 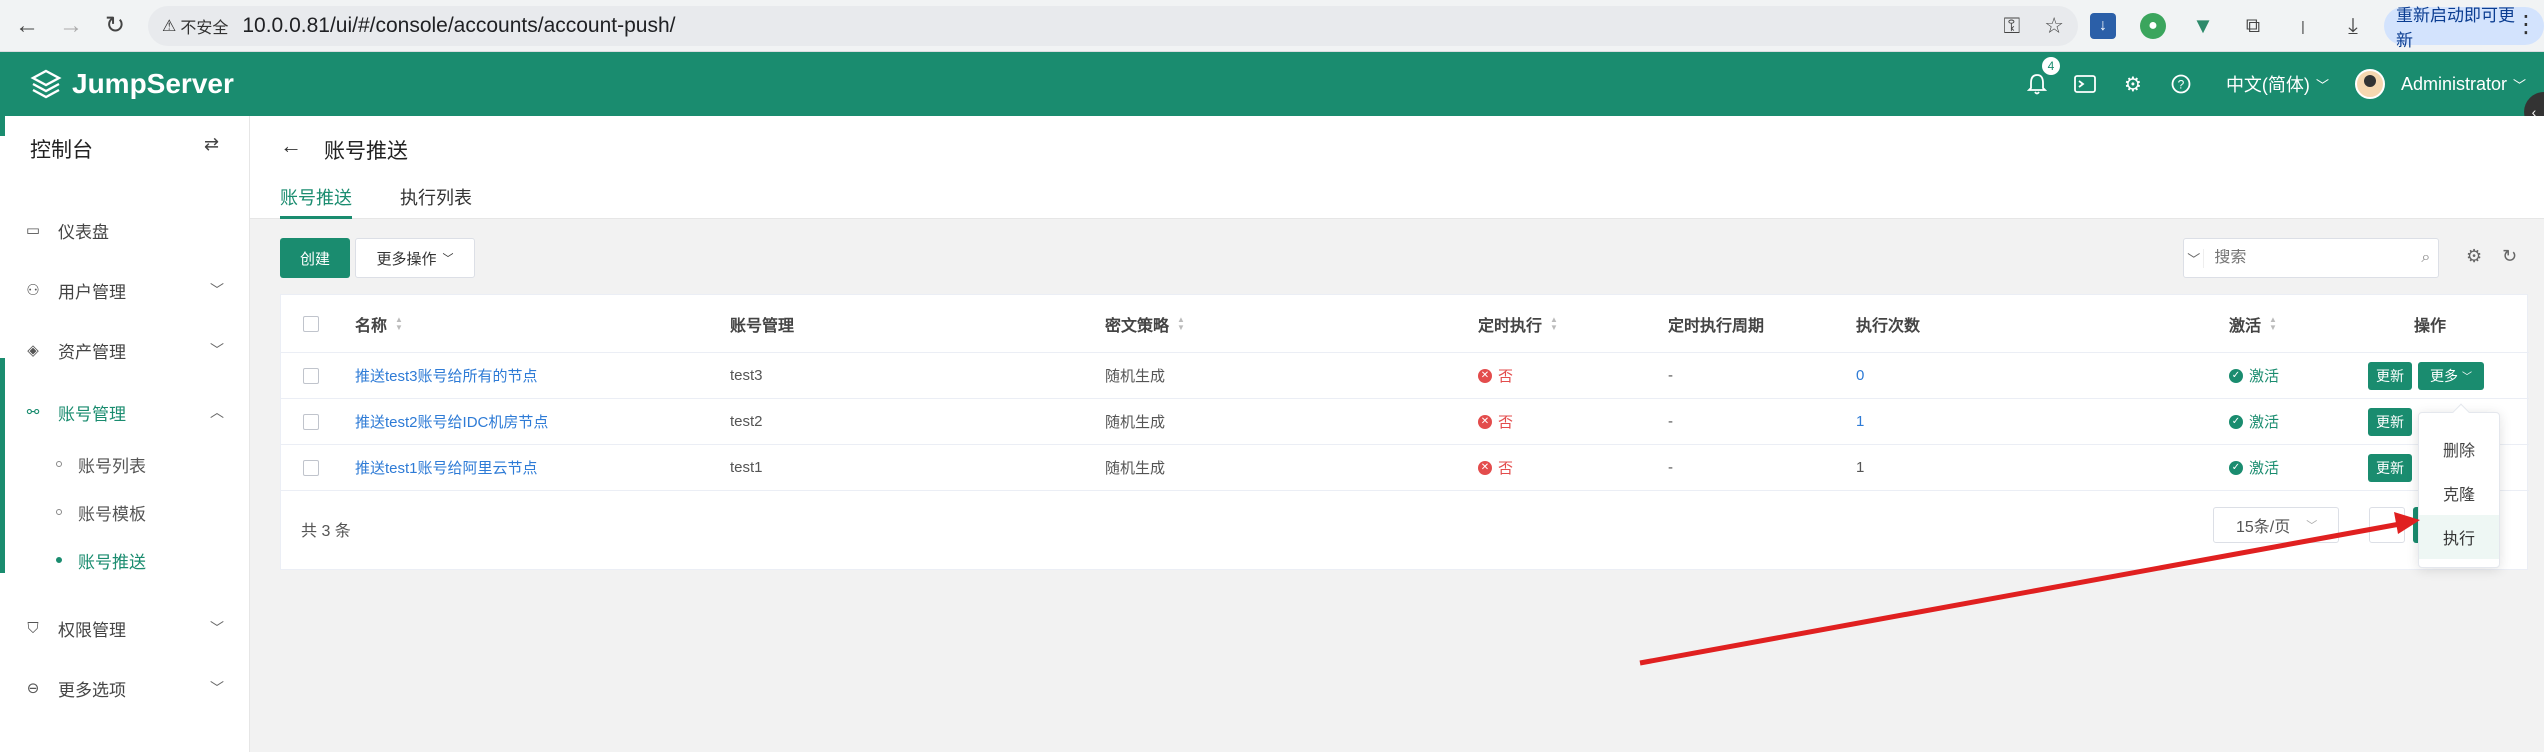 I want to click on back-arrow-icon: ←, so click(x=291, y=146).